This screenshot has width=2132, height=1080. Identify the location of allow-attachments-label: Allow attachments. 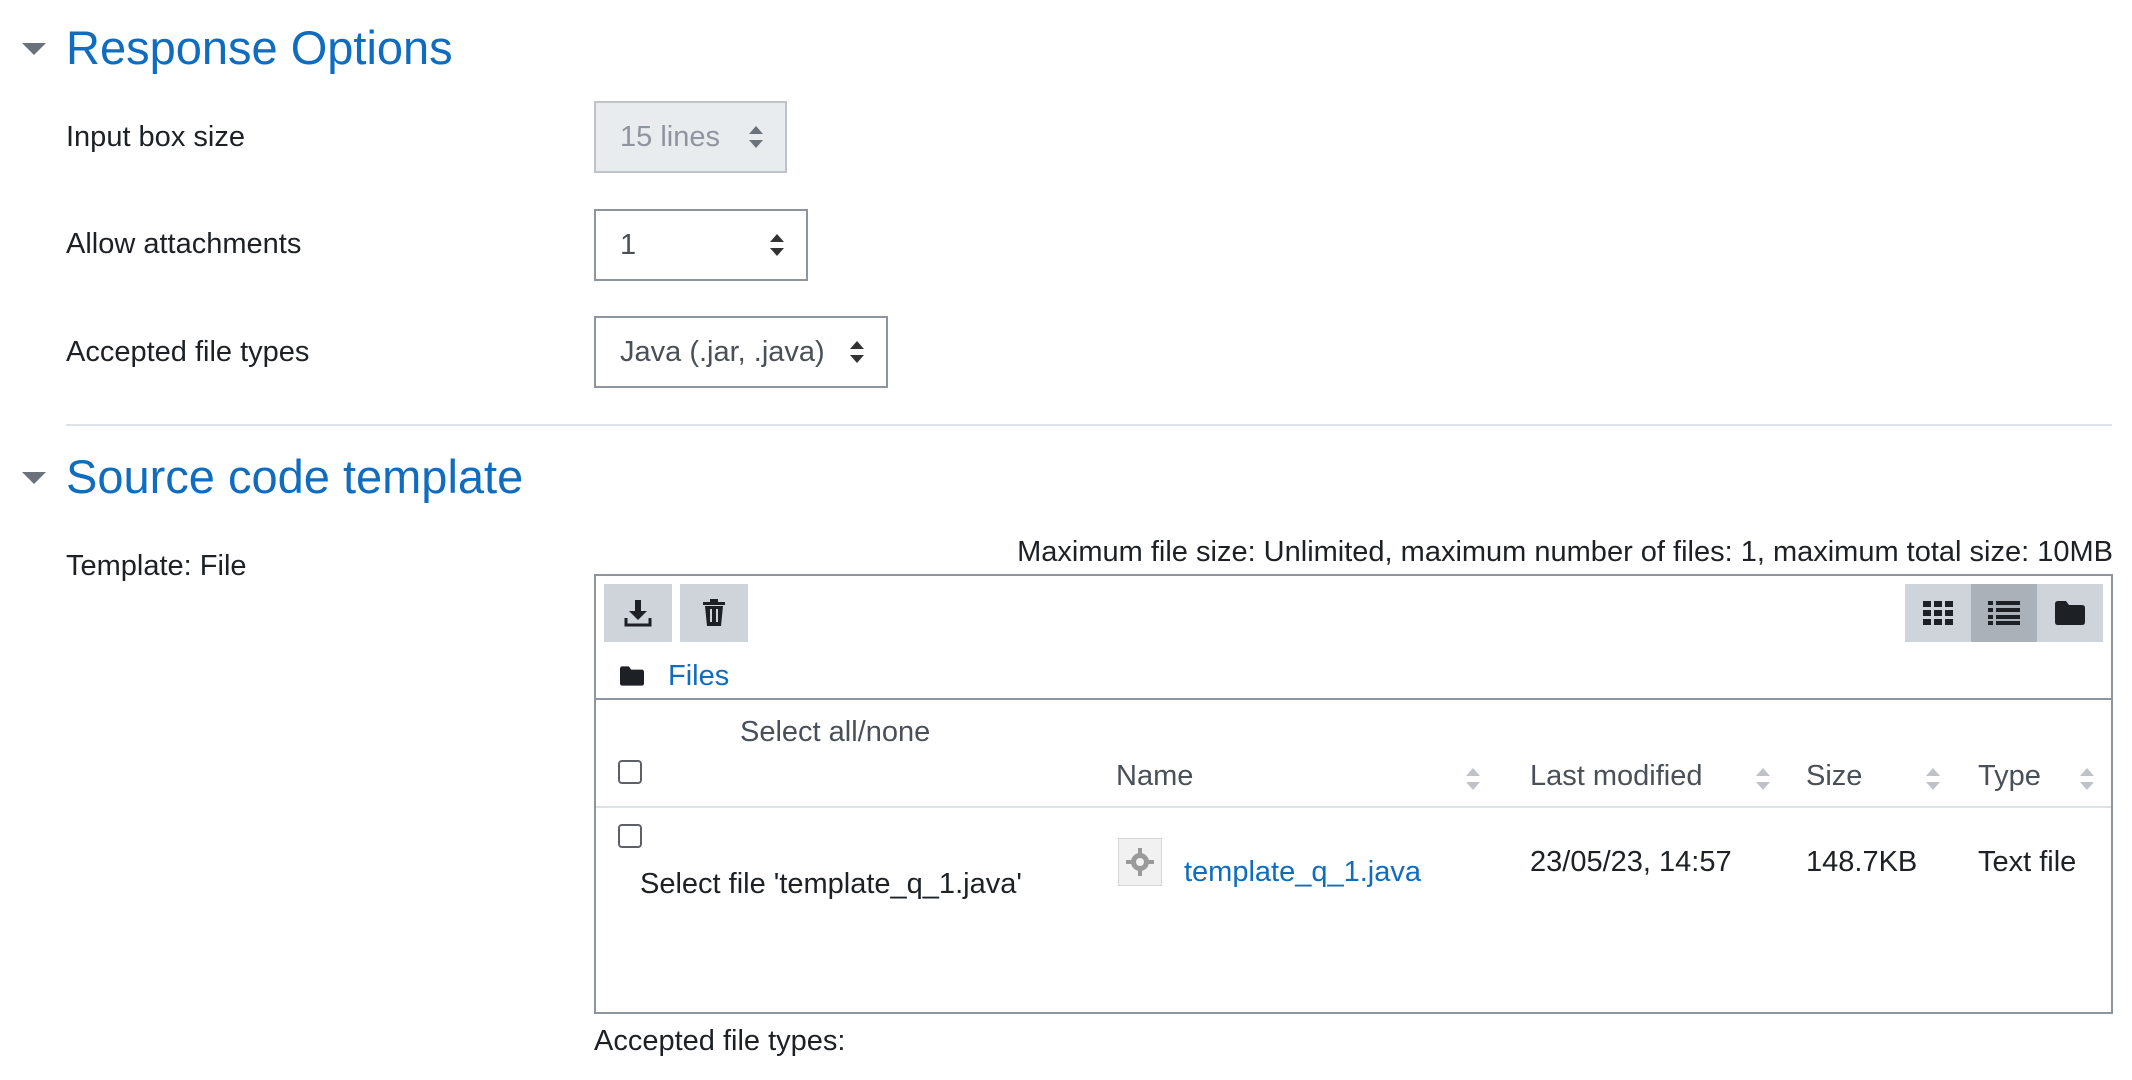
(184, 244).